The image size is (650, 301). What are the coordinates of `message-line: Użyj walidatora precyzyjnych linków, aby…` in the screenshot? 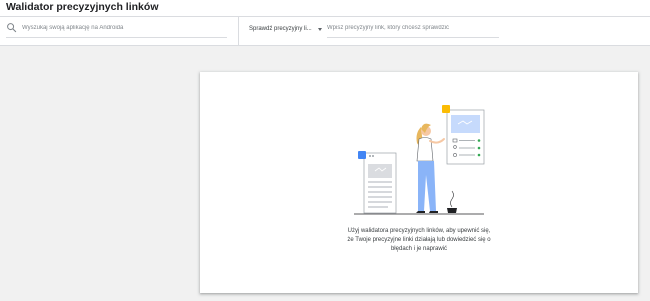 It's located at (419, 231).